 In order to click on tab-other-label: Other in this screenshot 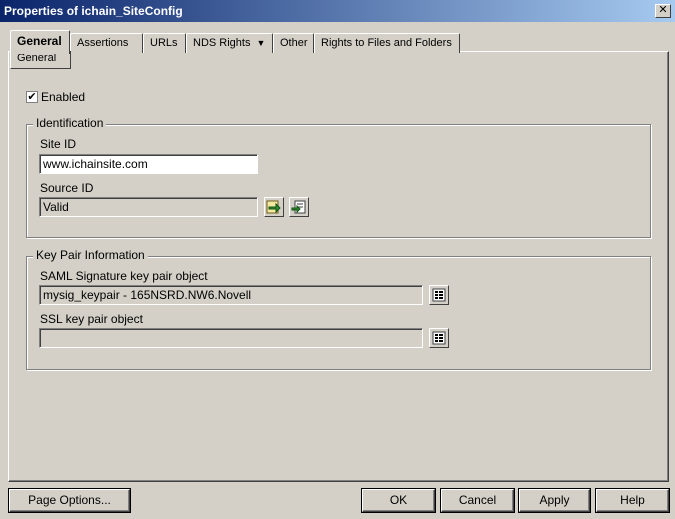, I will do `click(294, 43)`.